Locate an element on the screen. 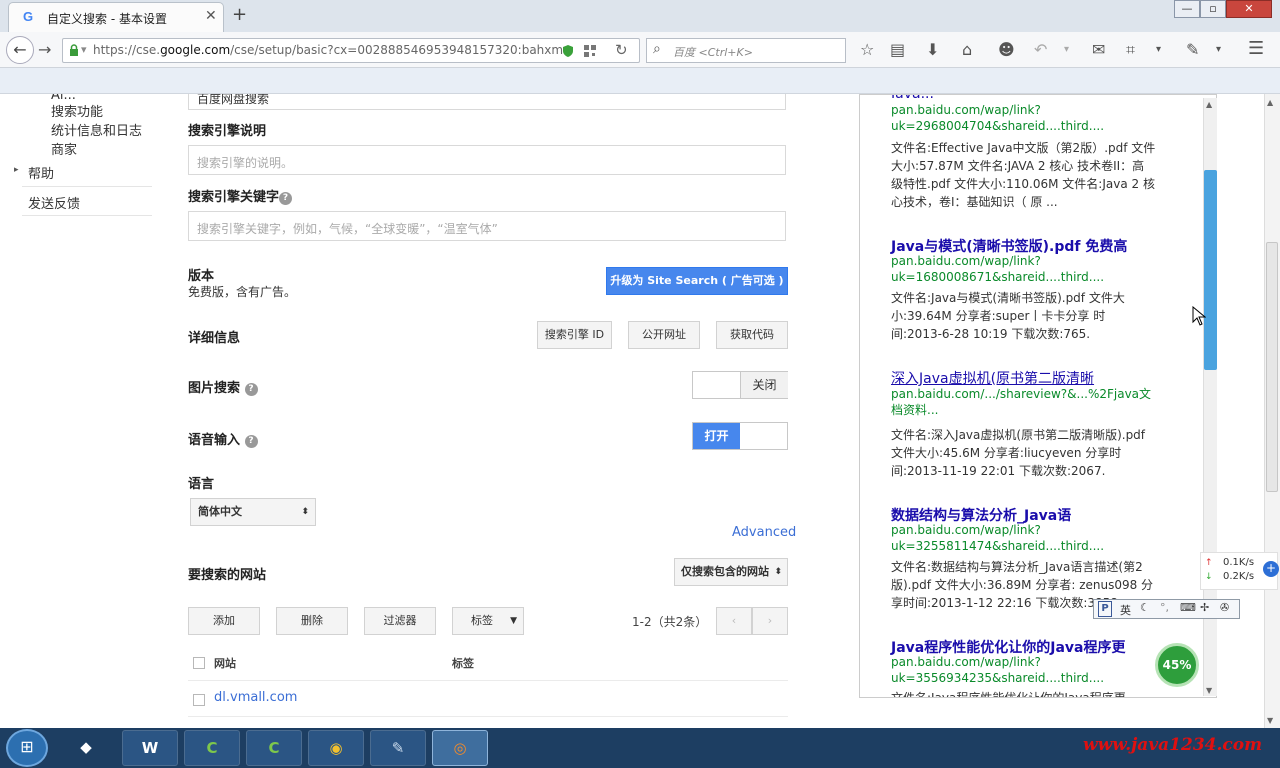  language-select: 简体中文 ⬍ is located at coordinates (253, 512).